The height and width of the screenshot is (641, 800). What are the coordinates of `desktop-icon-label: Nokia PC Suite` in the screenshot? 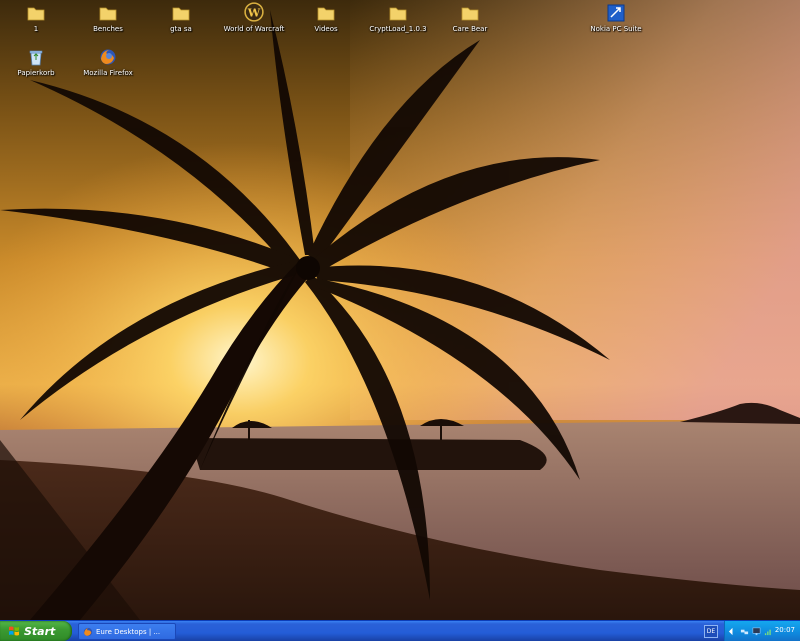 It's located at (616, 29).